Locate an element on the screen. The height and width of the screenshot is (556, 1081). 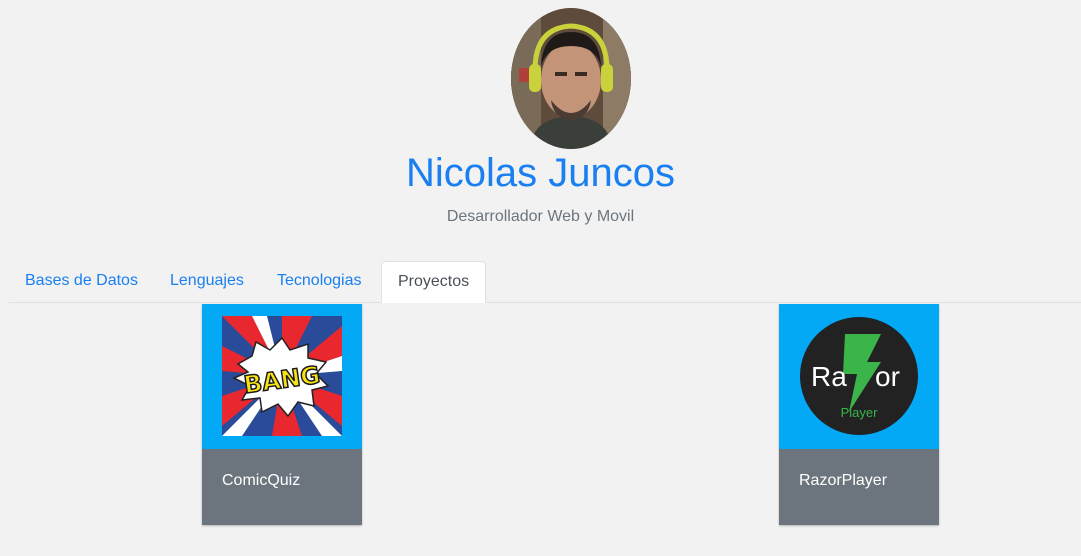
project-title: ComicQuiz is located at coordinates (261, 480).